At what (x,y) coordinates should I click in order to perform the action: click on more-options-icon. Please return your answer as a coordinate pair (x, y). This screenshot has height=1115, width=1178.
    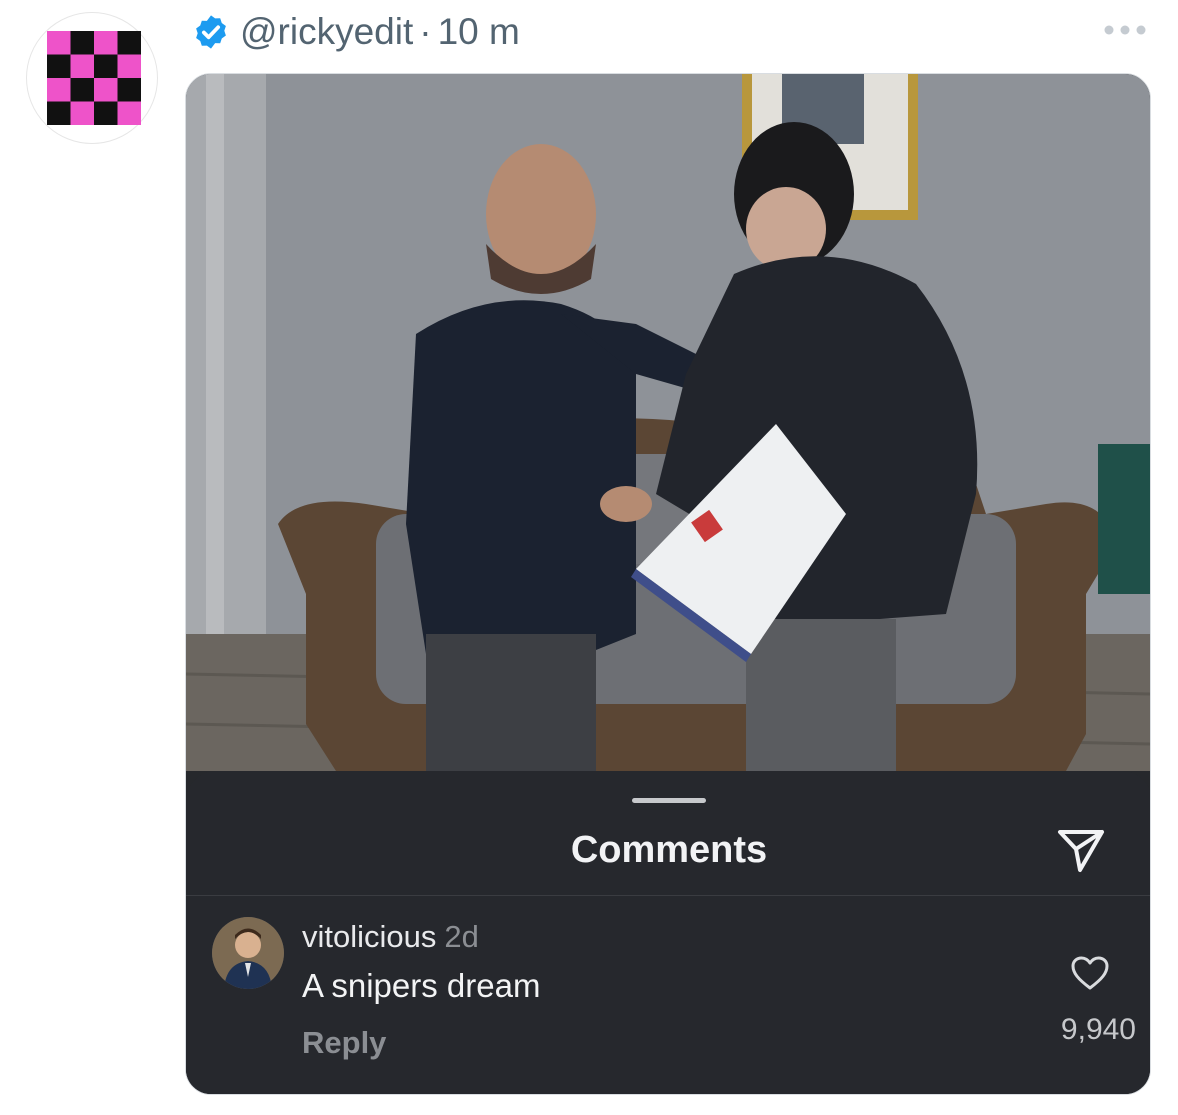
    Looking at the image, I should click on (1125, 30).